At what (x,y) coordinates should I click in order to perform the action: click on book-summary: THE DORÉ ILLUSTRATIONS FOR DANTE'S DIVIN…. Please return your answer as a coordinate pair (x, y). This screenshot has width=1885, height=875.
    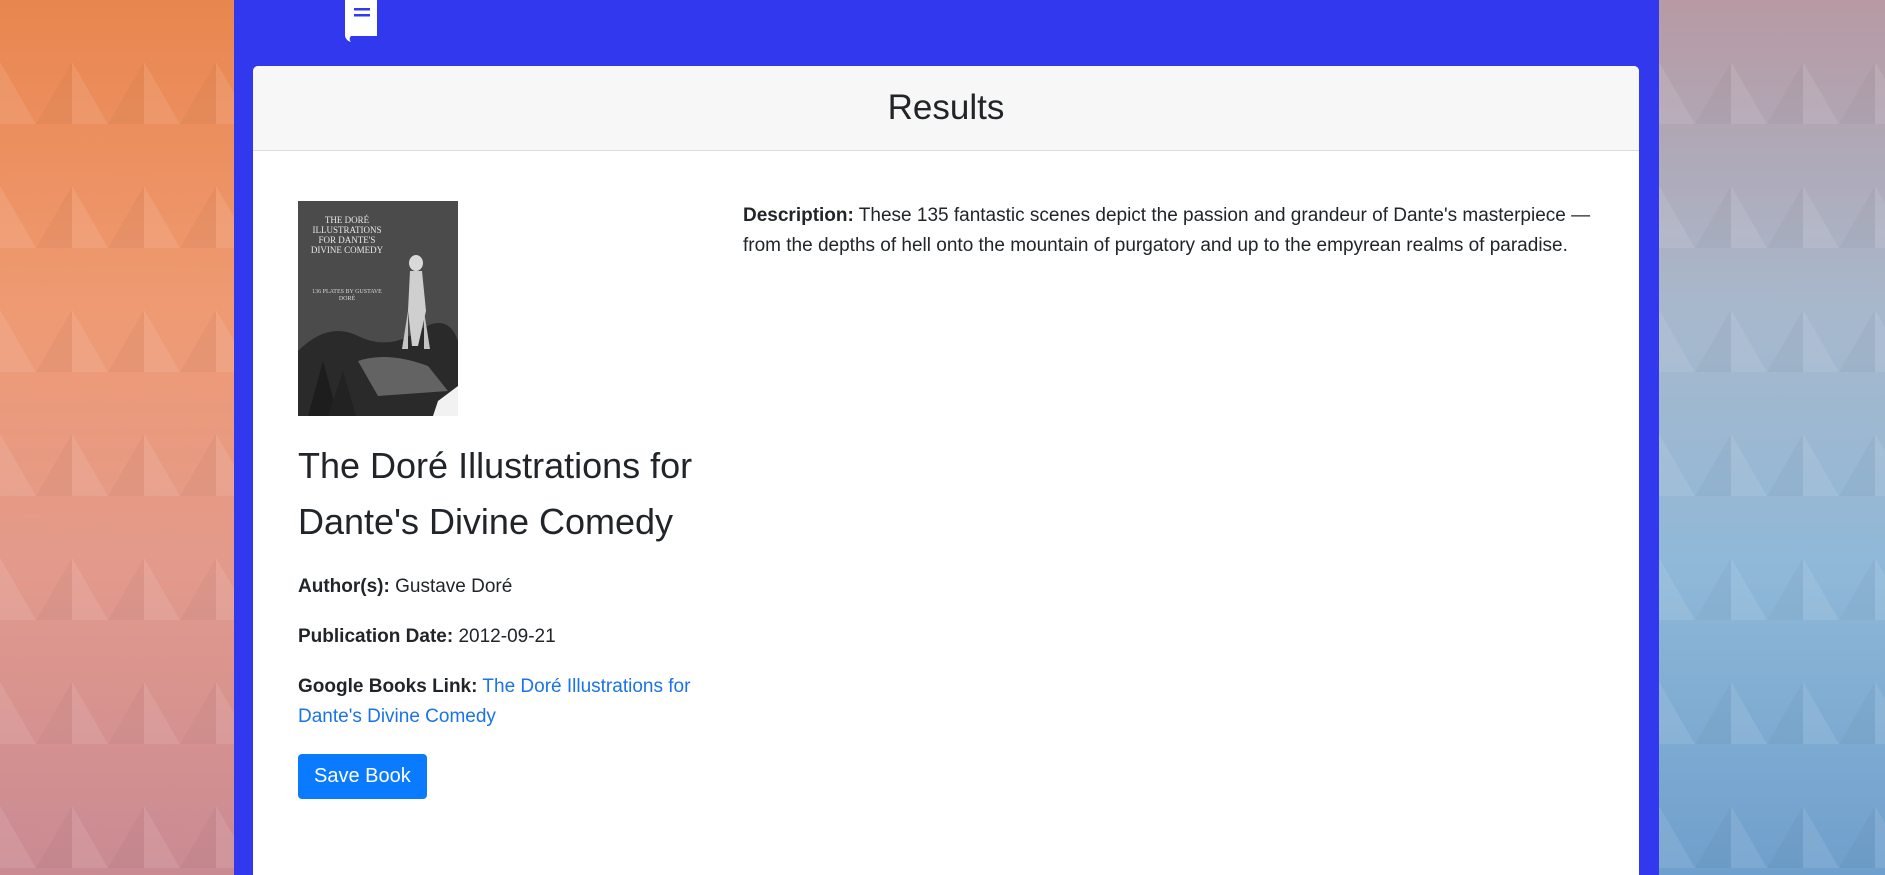
    Looking at the image, I should click on (495, 500).